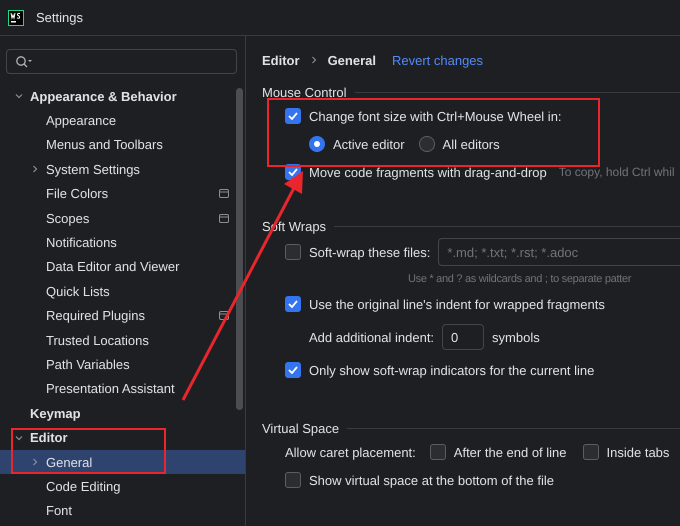 This screenshot has height=526, width=680. Describe the element at coordinates (638, 452) in the screenshot. I see `checkbox-label: Inside tabs` at that location.